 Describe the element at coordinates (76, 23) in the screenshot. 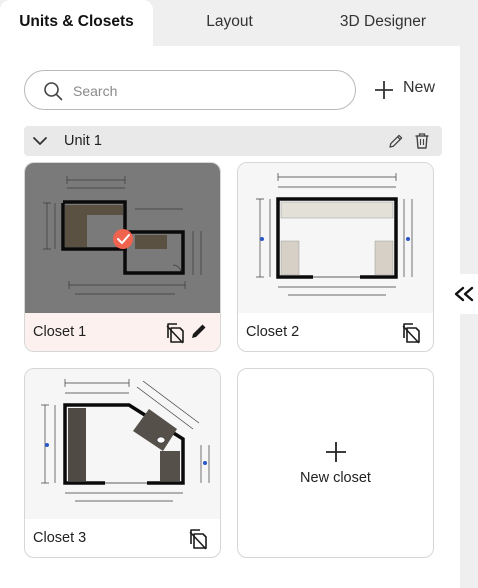

I see `tab-units-closets: Units & Closets` at that location.